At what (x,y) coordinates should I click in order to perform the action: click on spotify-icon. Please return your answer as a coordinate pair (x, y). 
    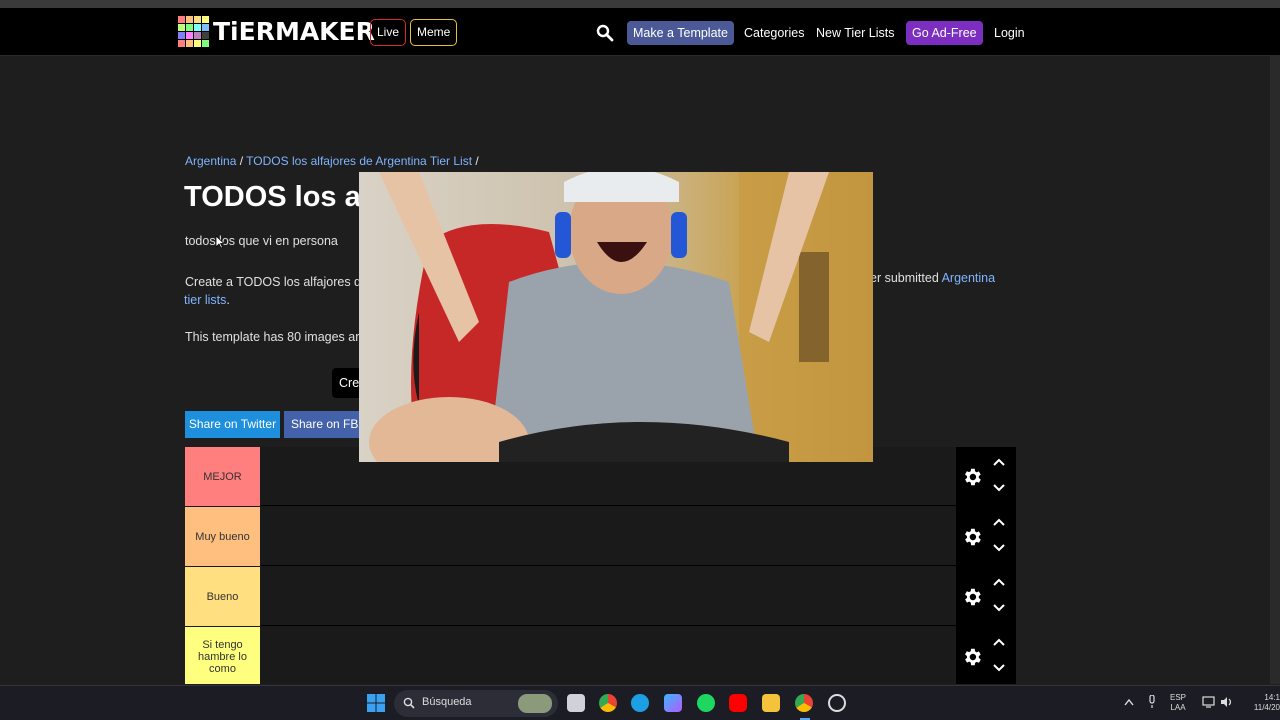
    Looking at the image, I should click on (706, 703).